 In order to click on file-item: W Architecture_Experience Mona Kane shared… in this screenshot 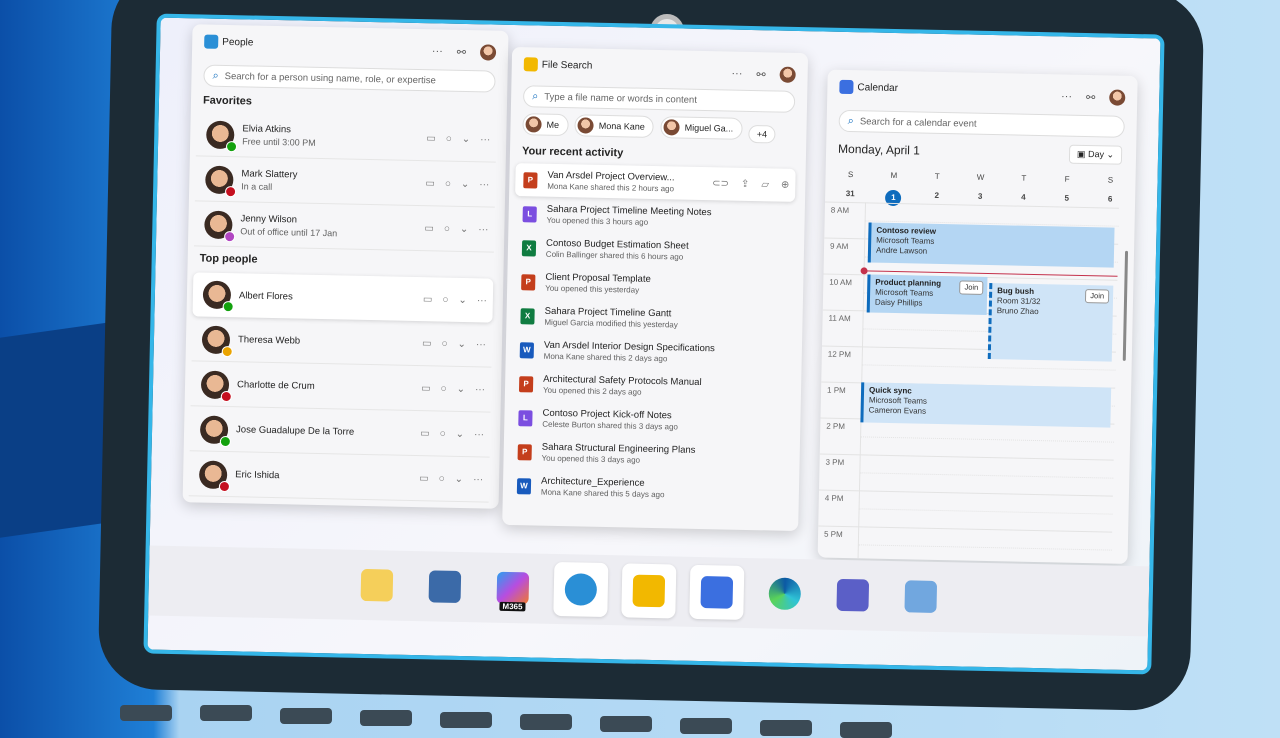, I will do `click(649, 488)`.